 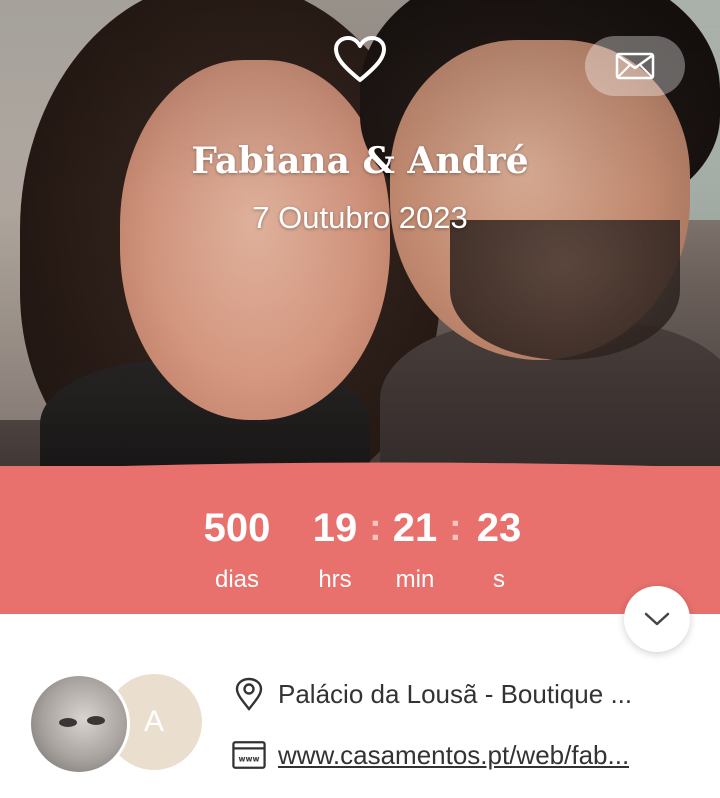 I want to click on wedding-date: 7 Outubro 2023, so click(x=360, y=217).